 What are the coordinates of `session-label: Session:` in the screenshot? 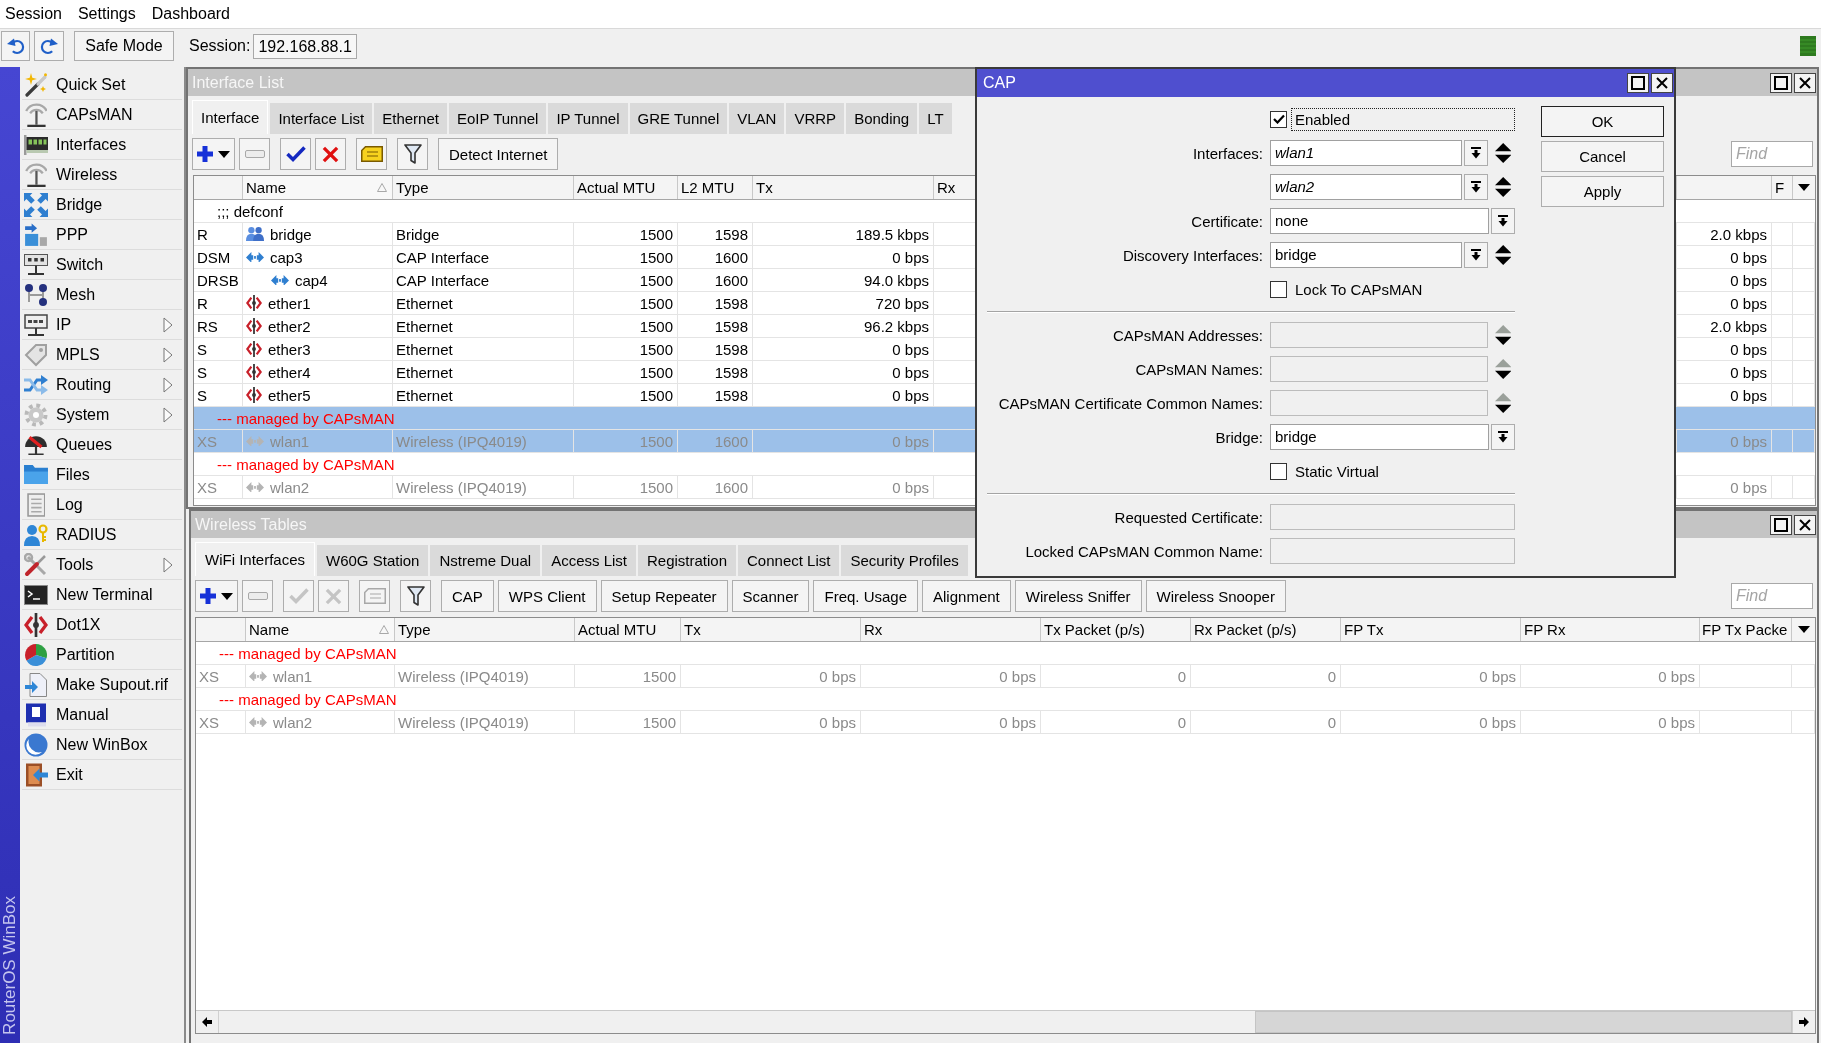 It's located at (220, 46).